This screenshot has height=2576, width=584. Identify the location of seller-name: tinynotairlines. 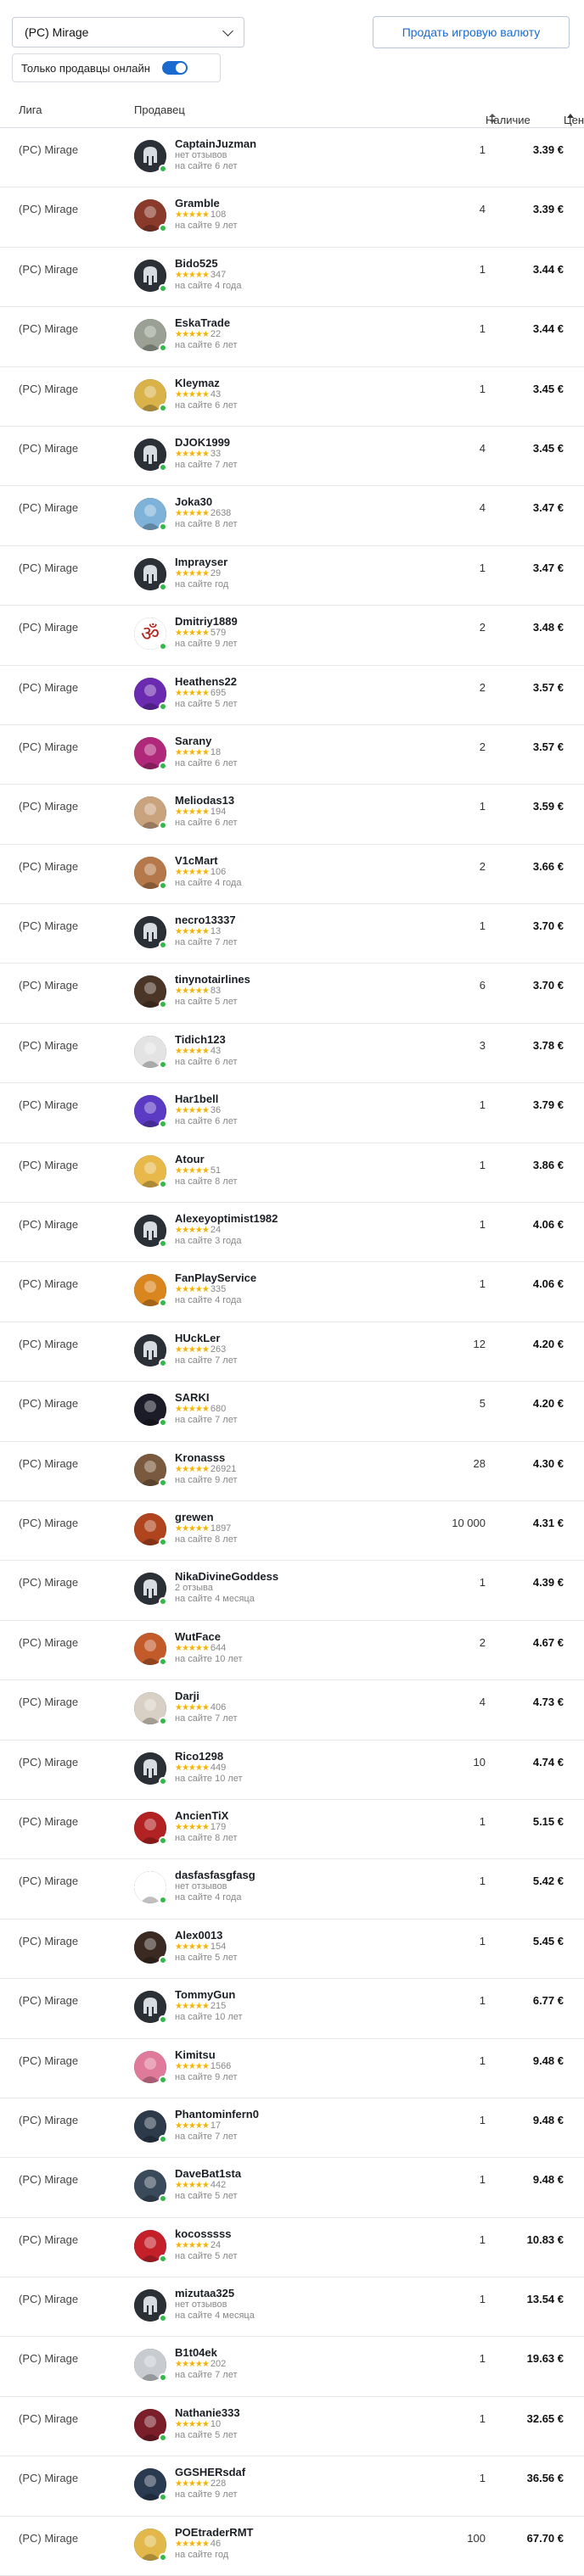
(212, 979).